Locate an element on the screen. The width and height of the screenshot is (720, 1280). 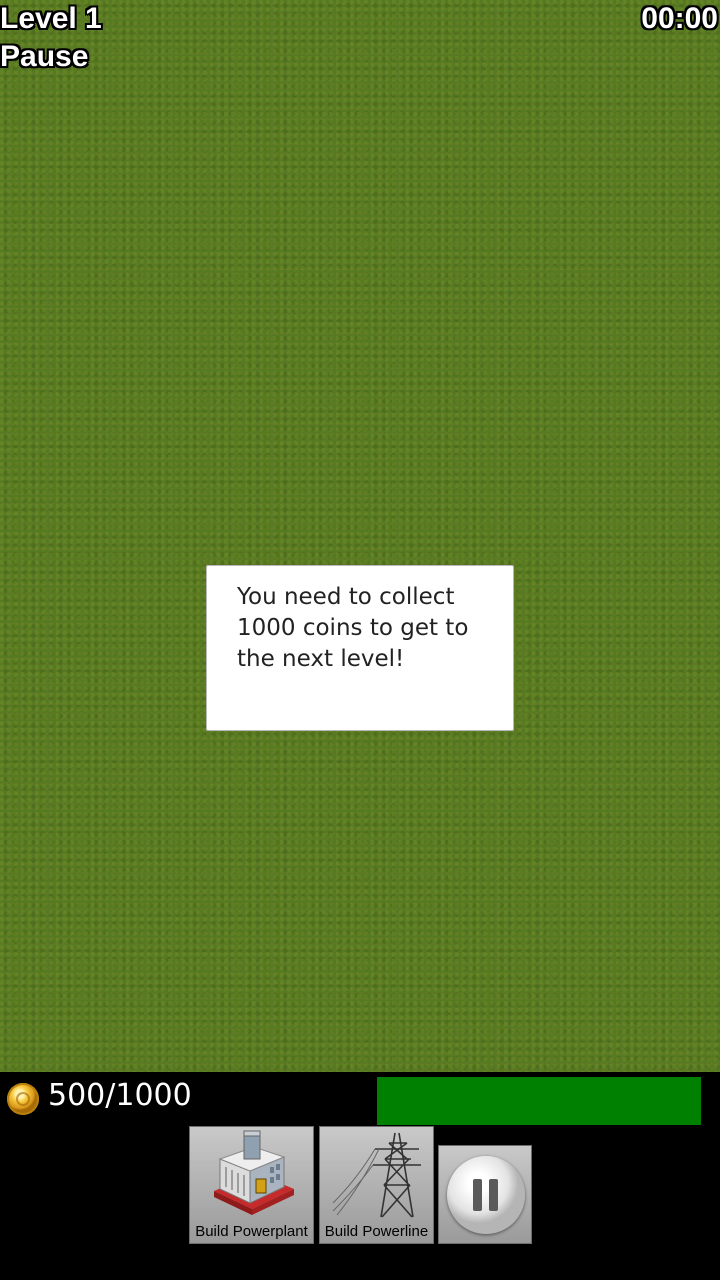
coins-progress-fill is located at coordinates (539, 1101).